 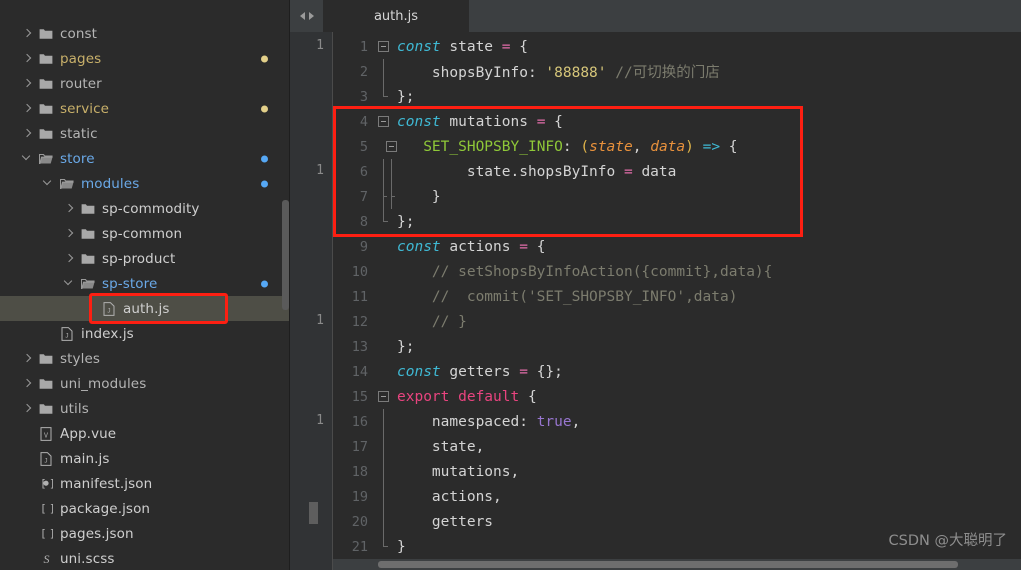 I want to click on horizontal-scrollbar-thumb, so click(x=668, y=564).